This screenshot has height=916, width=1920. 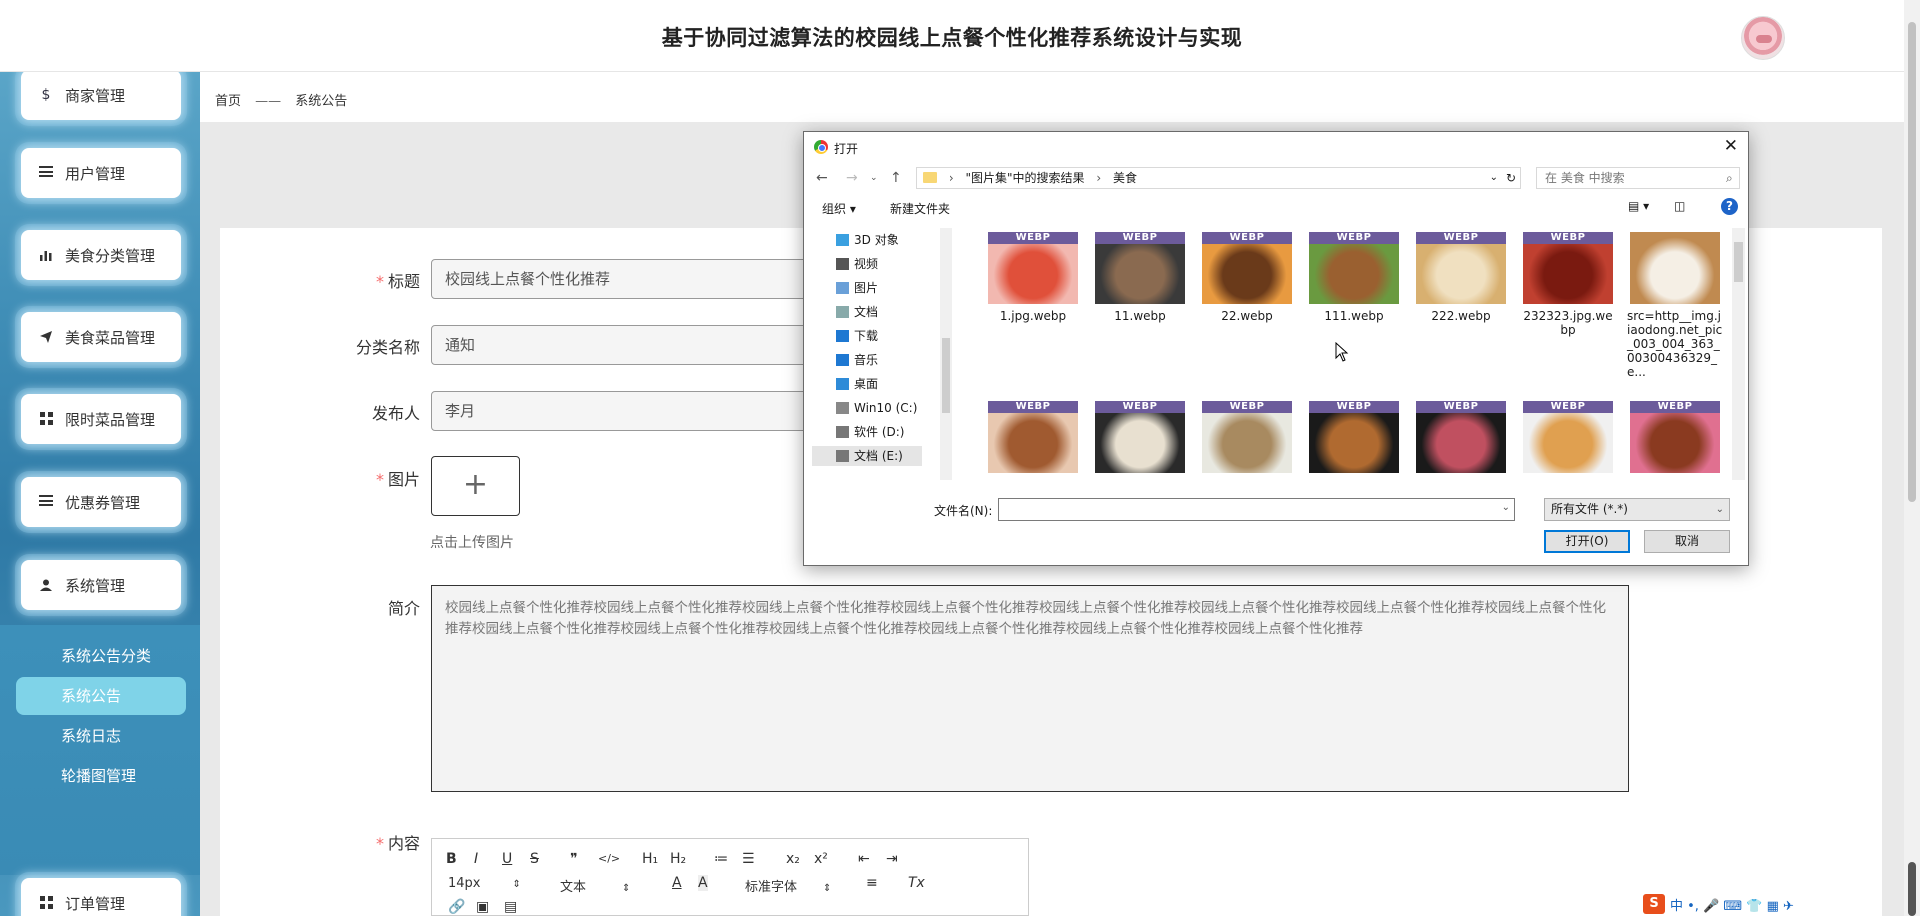 What do you see at coordinates (889, 432) in the screenshot?
I see `nav-item: 软件 (D:)` at bounding box center [889, 432].